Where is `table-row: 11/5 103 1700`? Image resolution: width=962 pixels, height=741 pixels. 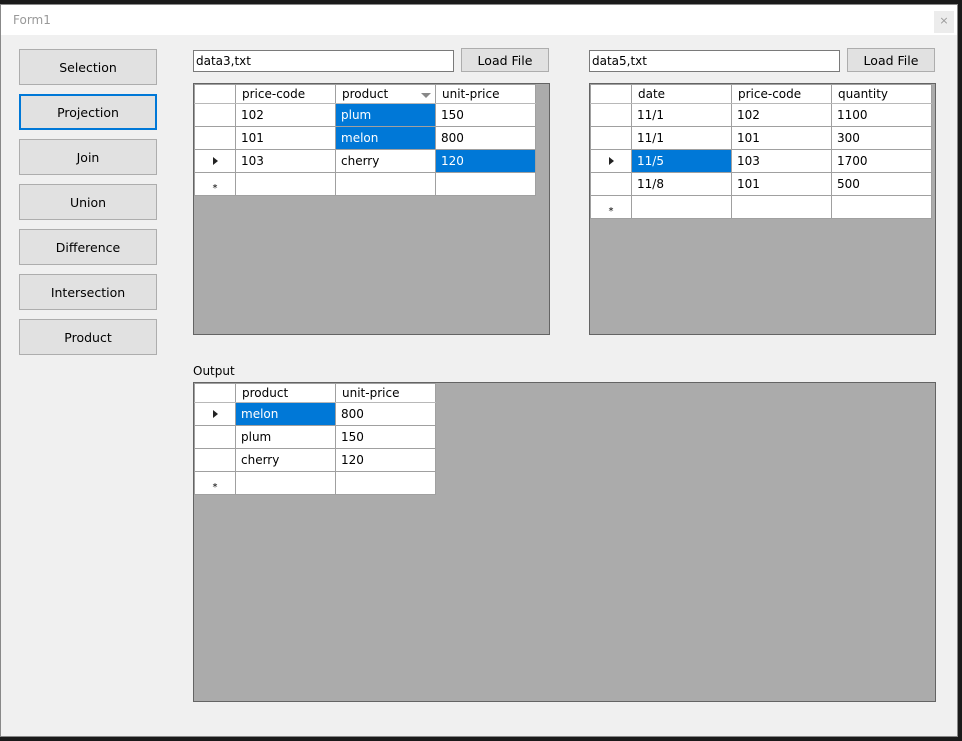 table-row: 11/5 103 1700 is located at coordinates (761, 161).